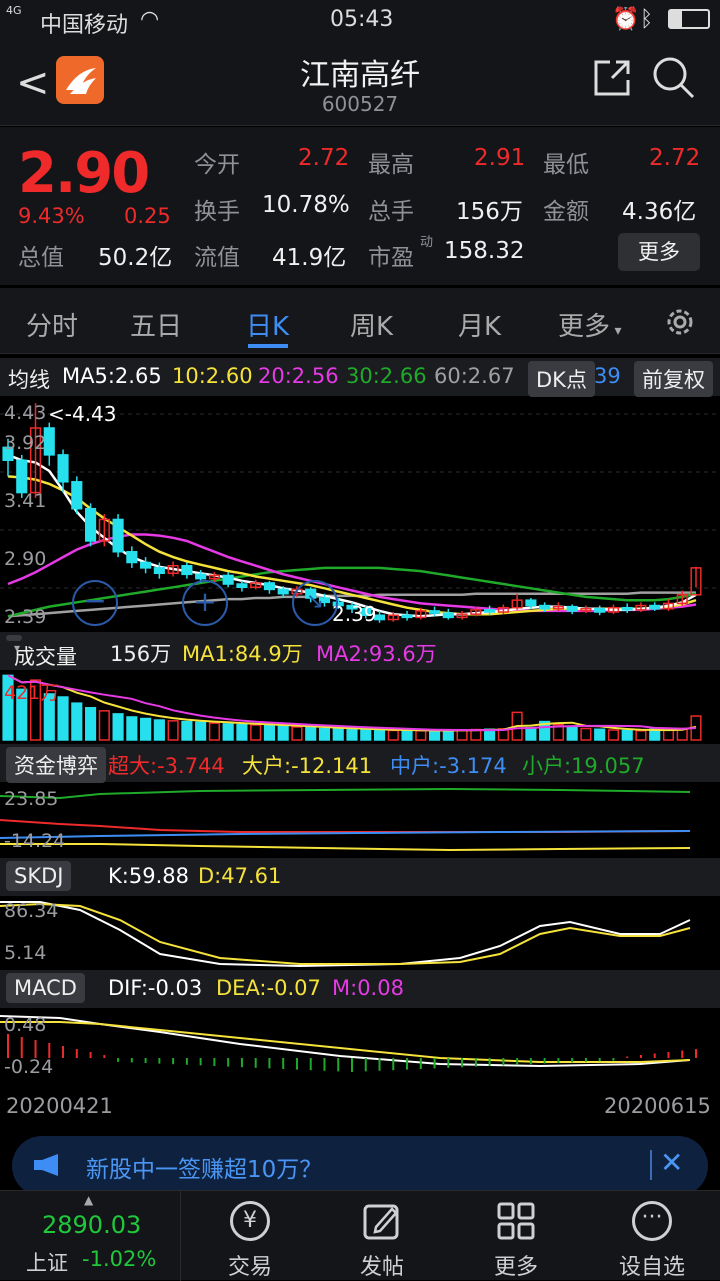 Image resolution: width=720 pixels, height=1281 pixels. I want to click on settings-gear-icon, so click(680, 322).